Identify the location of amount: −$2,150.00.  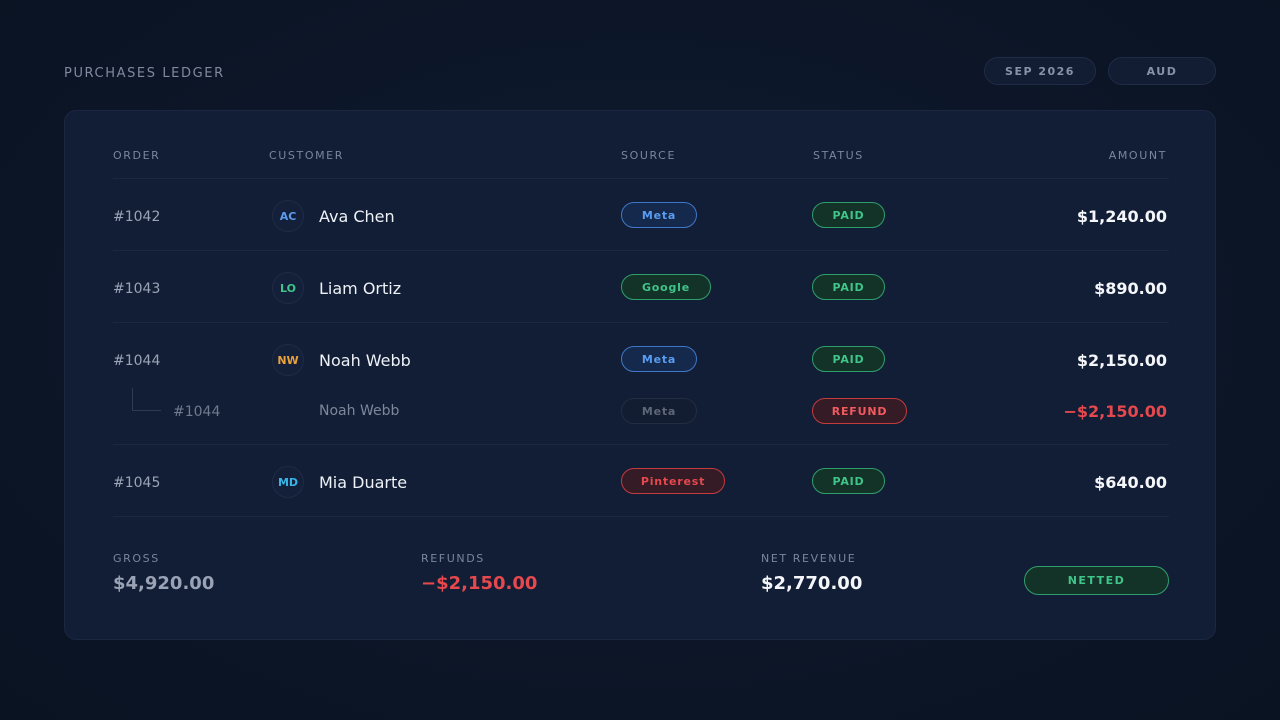
(1115, 411).